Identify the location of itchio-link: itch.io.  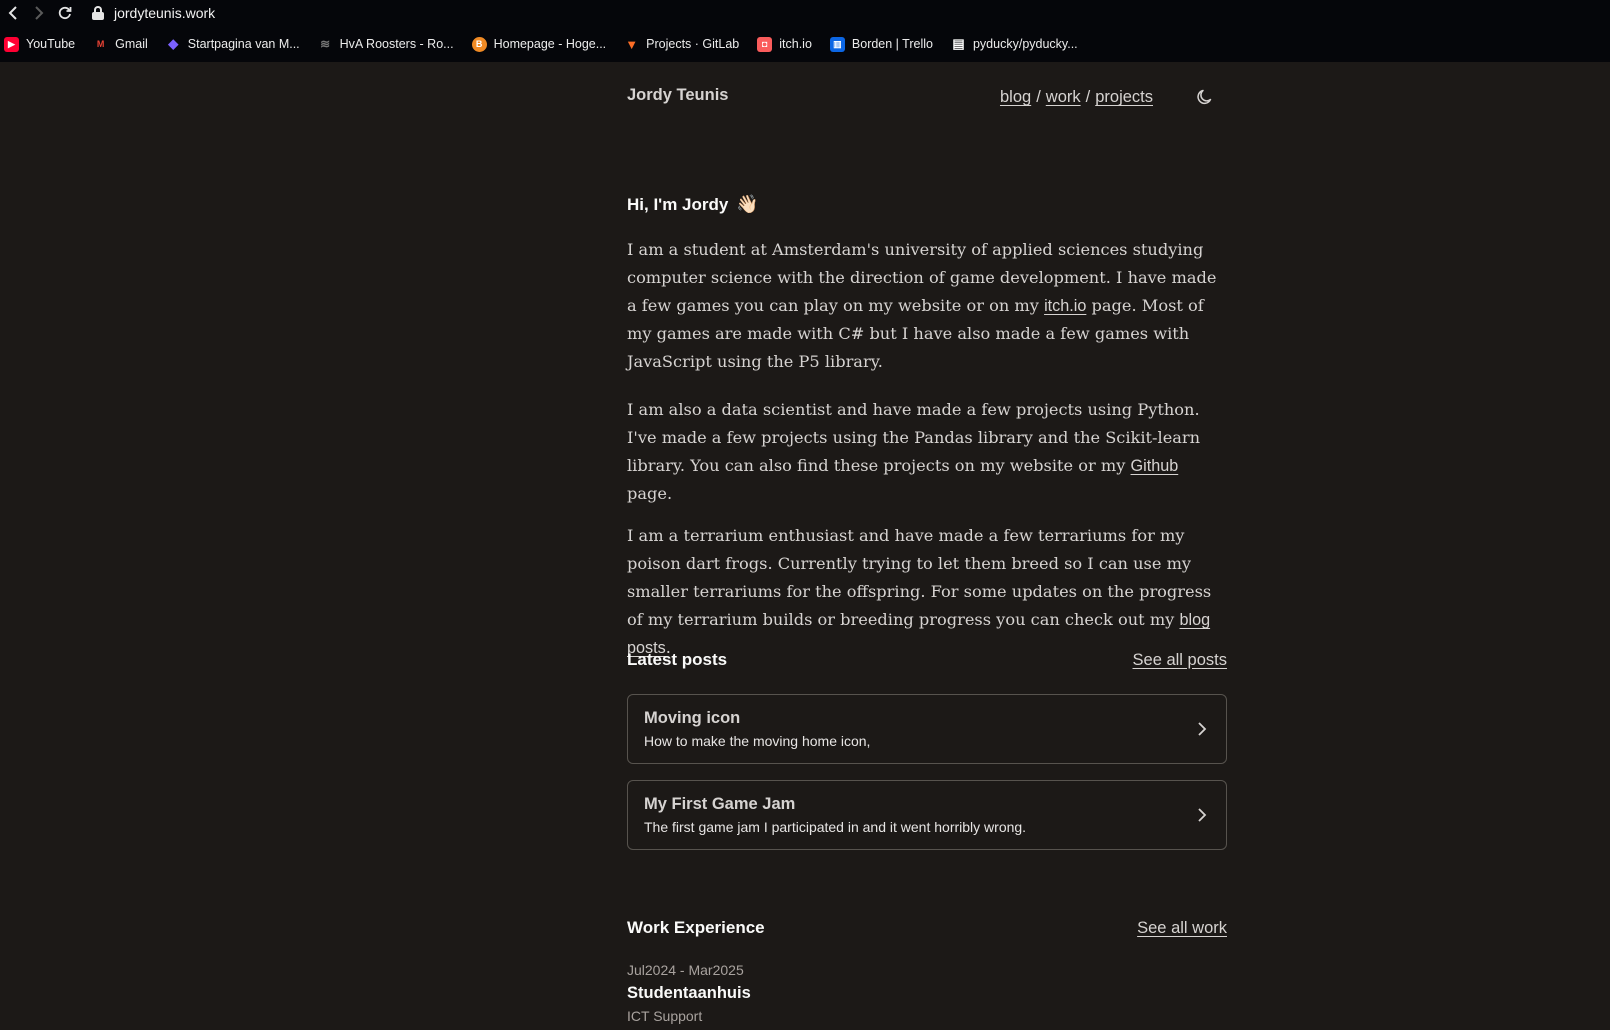
(1065, 306).